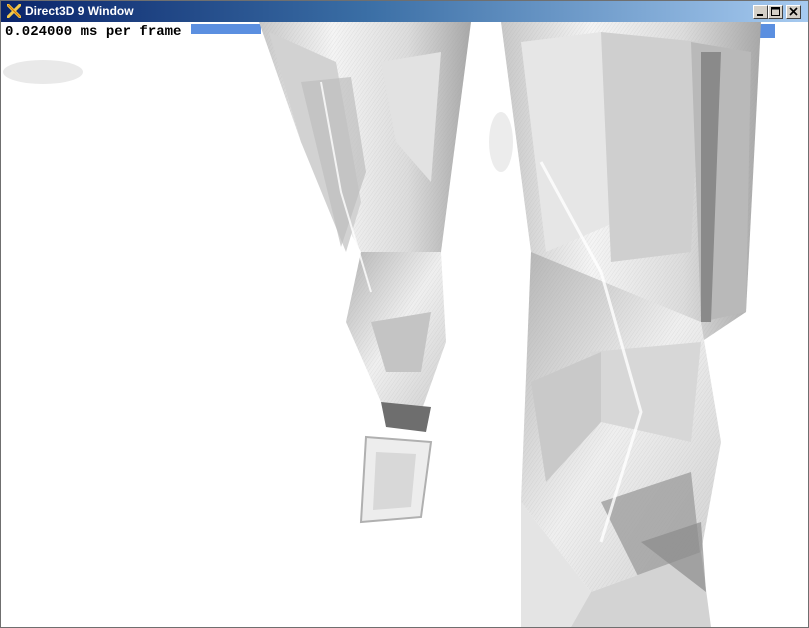 The width and height of the screenshot is (809, 628). Describe the element at coordinates (404, 11) in the screenshot. I see `title-bar: Direct3D 9 Window` at that location.